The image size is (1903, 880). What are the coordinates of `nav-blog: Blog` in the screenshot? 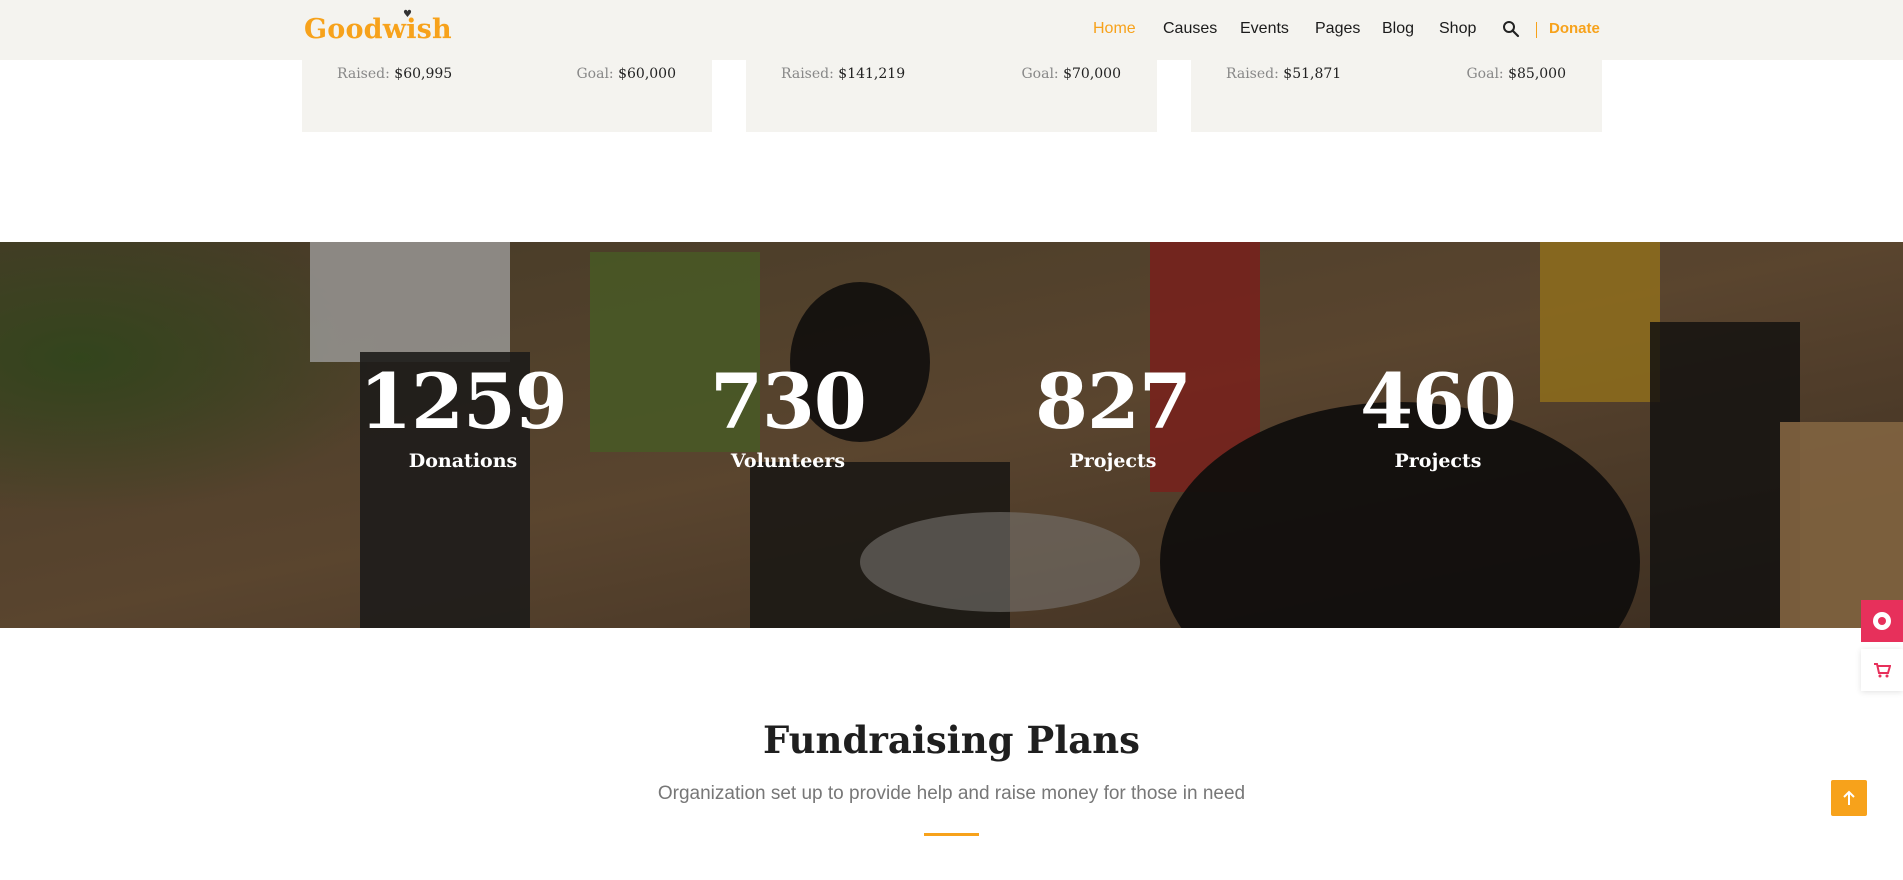 It's located at (1398, 29).